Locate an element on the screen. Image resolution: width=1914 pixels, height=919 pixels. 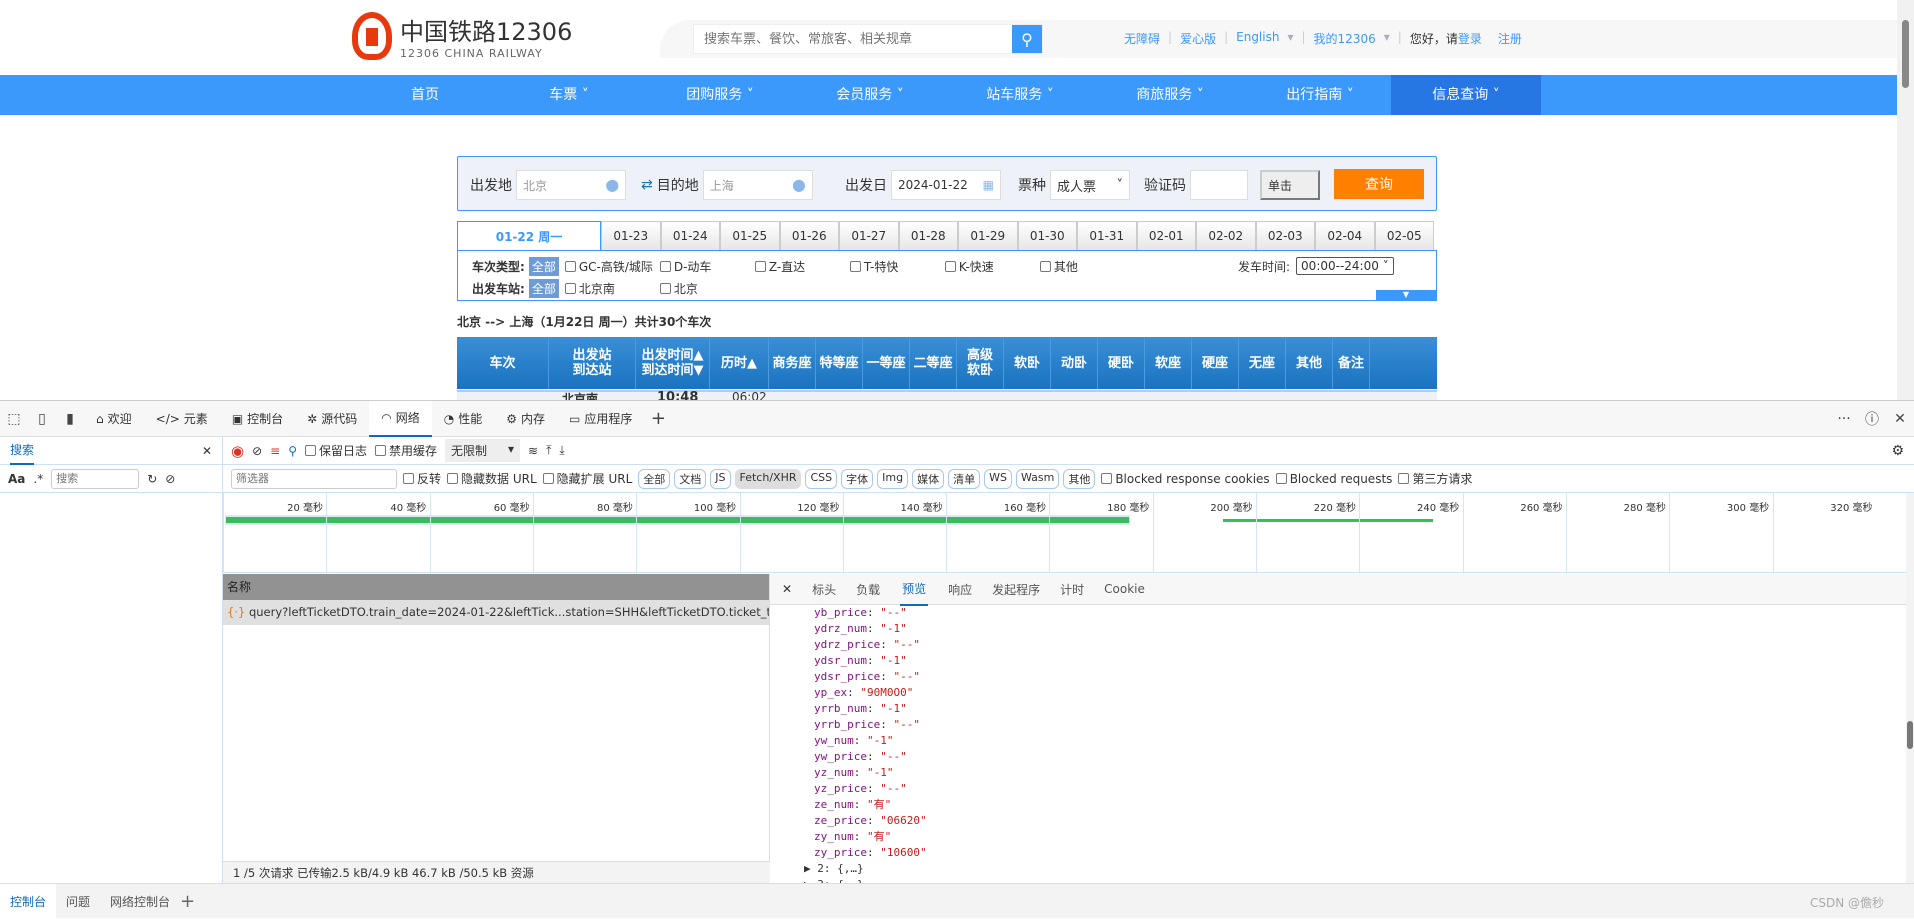
network-conditions-icon: ≋ is located at coordinates (533, 451).